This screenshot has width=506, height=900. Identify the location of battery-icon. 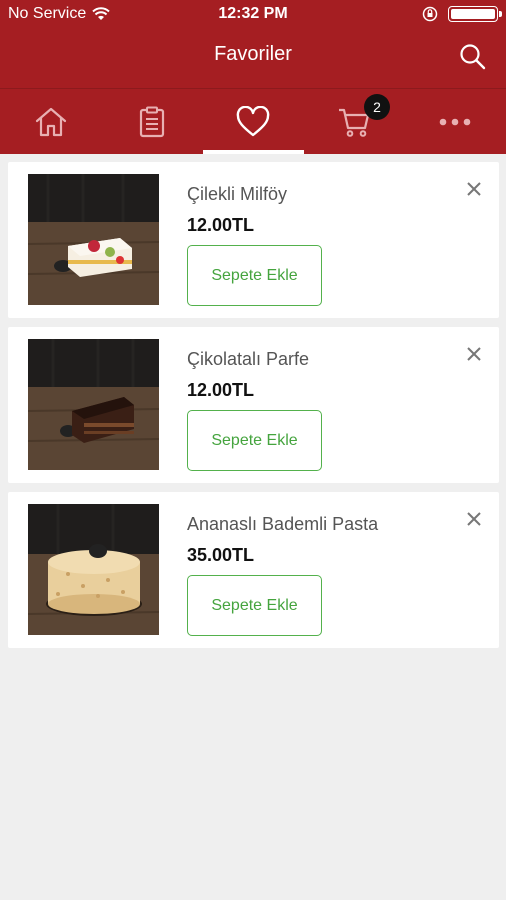
(475, 14).